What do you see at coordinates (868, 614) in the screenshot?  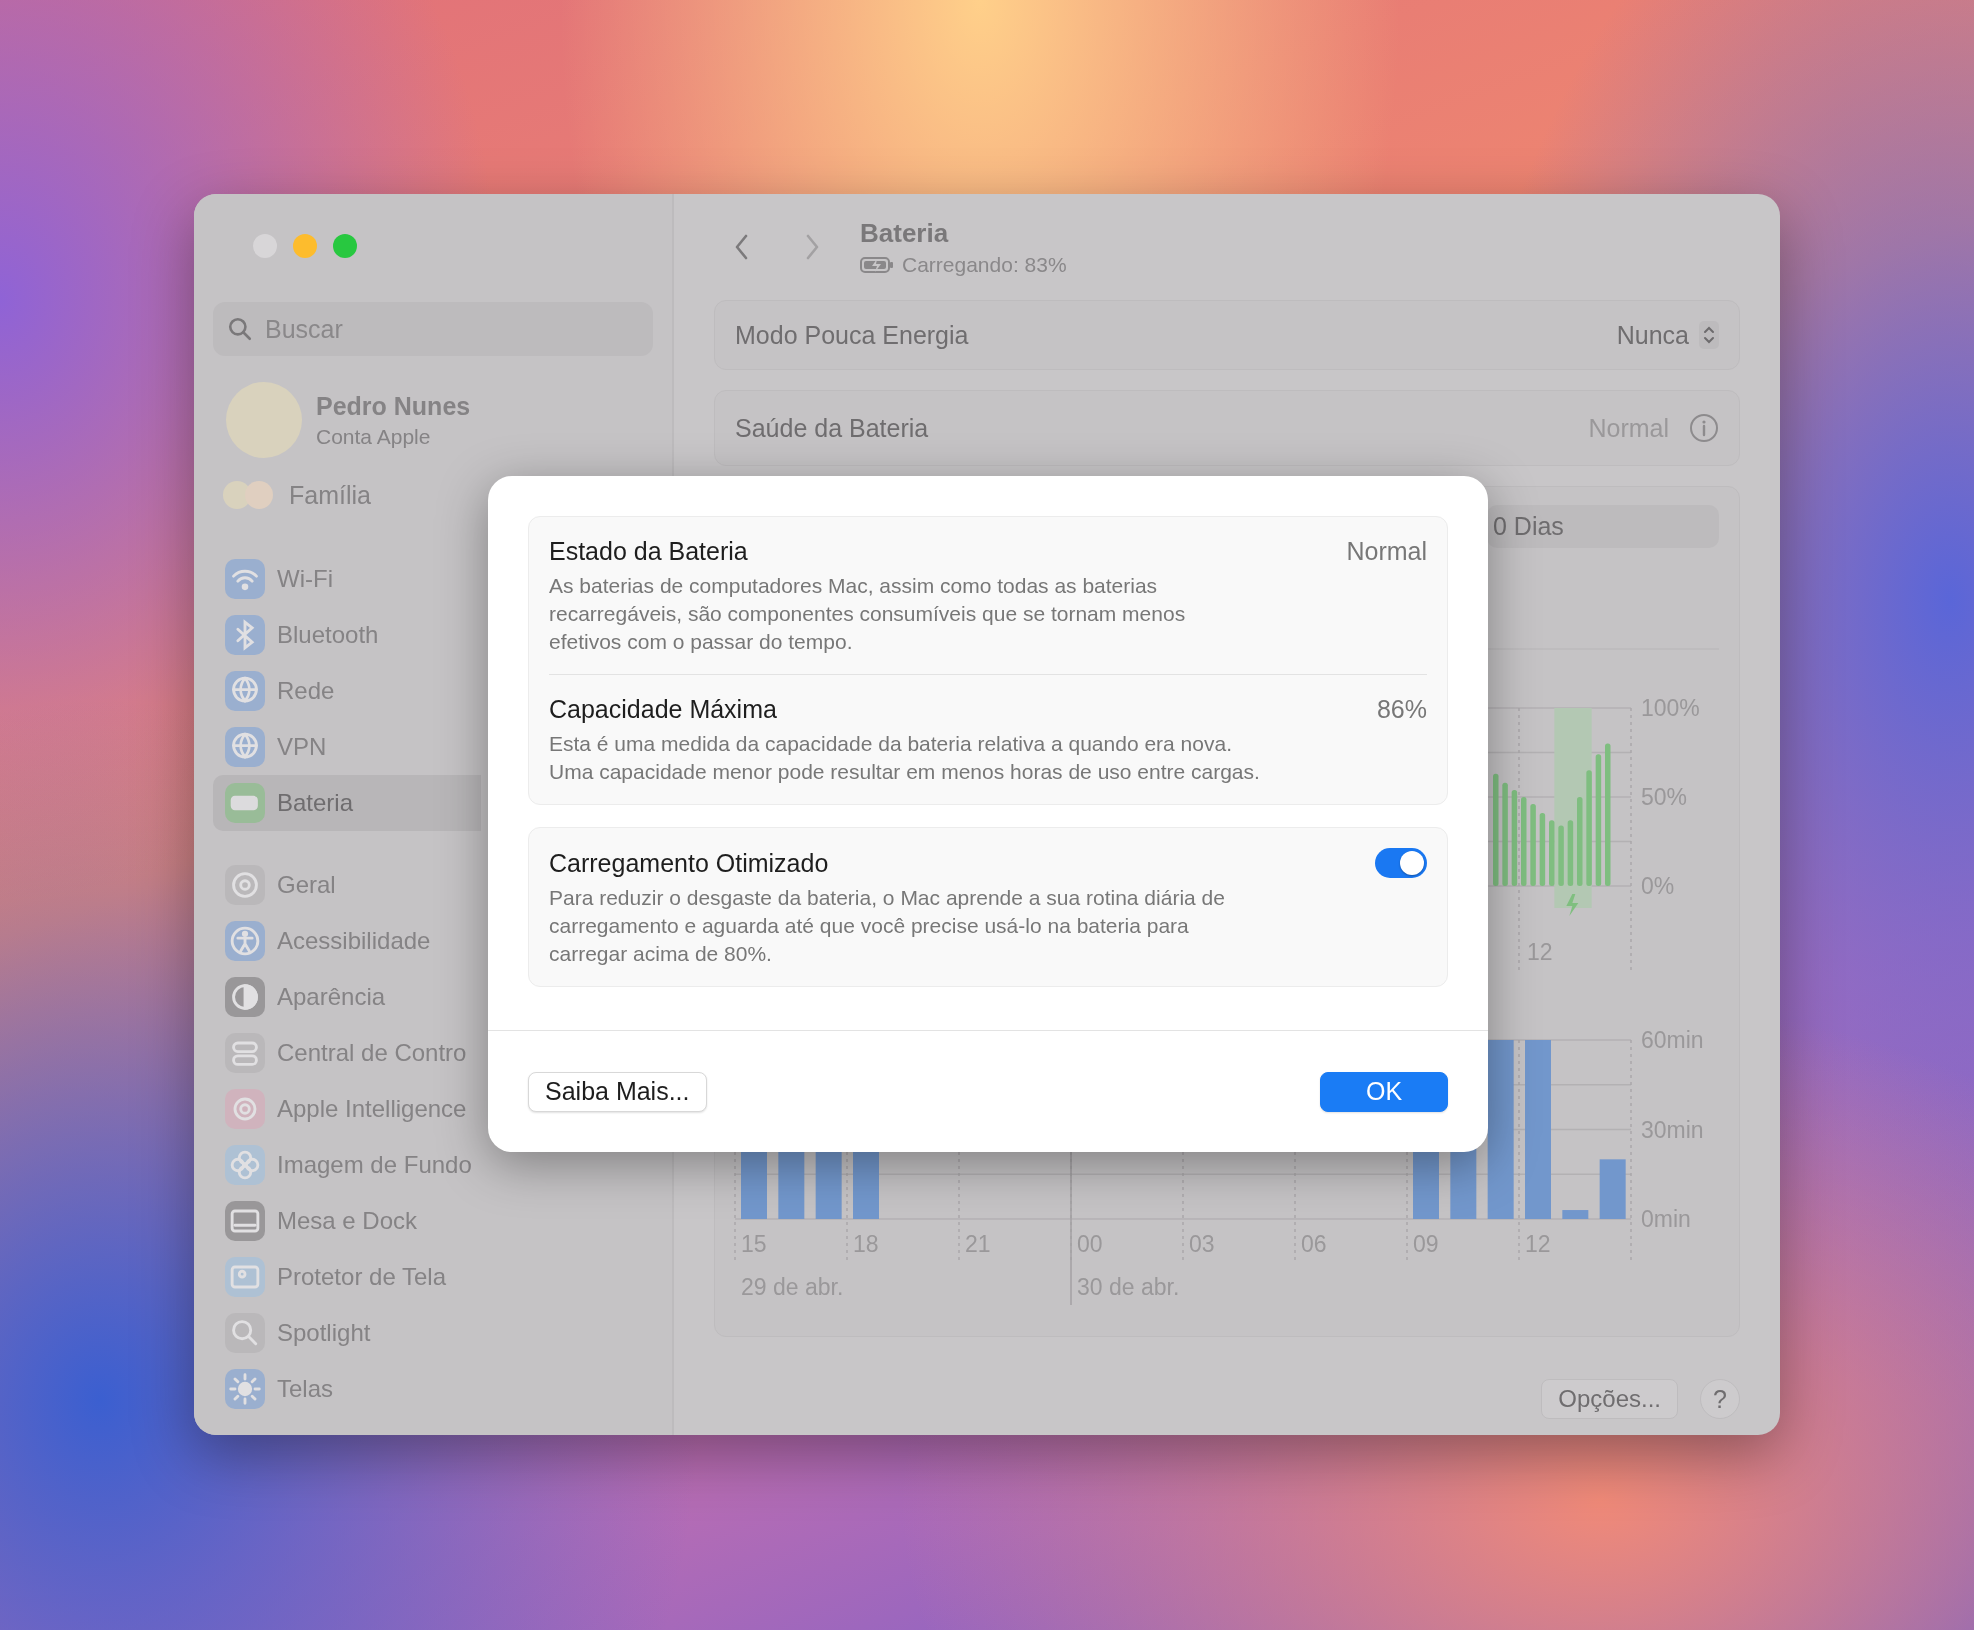 I see `item-description: As baterias de computadores Mac, assim como todas as baterias recarregáveis, são componentes consumíveis que se tornam menos efetivos com o passar do tempo.` at bounding box center [868, 614].